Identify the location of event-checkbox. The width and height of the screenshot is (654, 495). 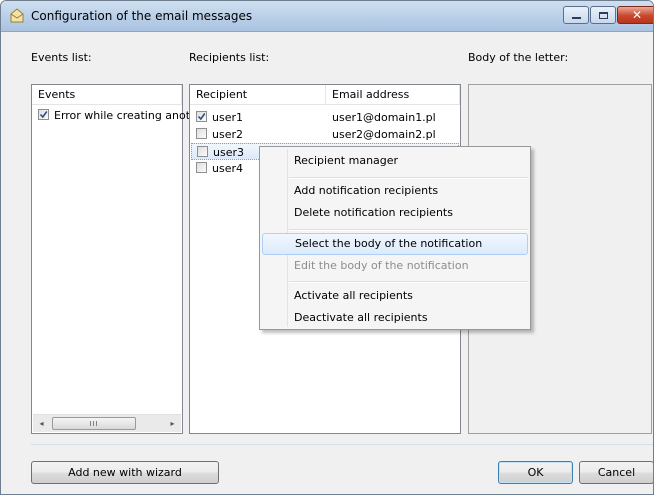
(43, 114).